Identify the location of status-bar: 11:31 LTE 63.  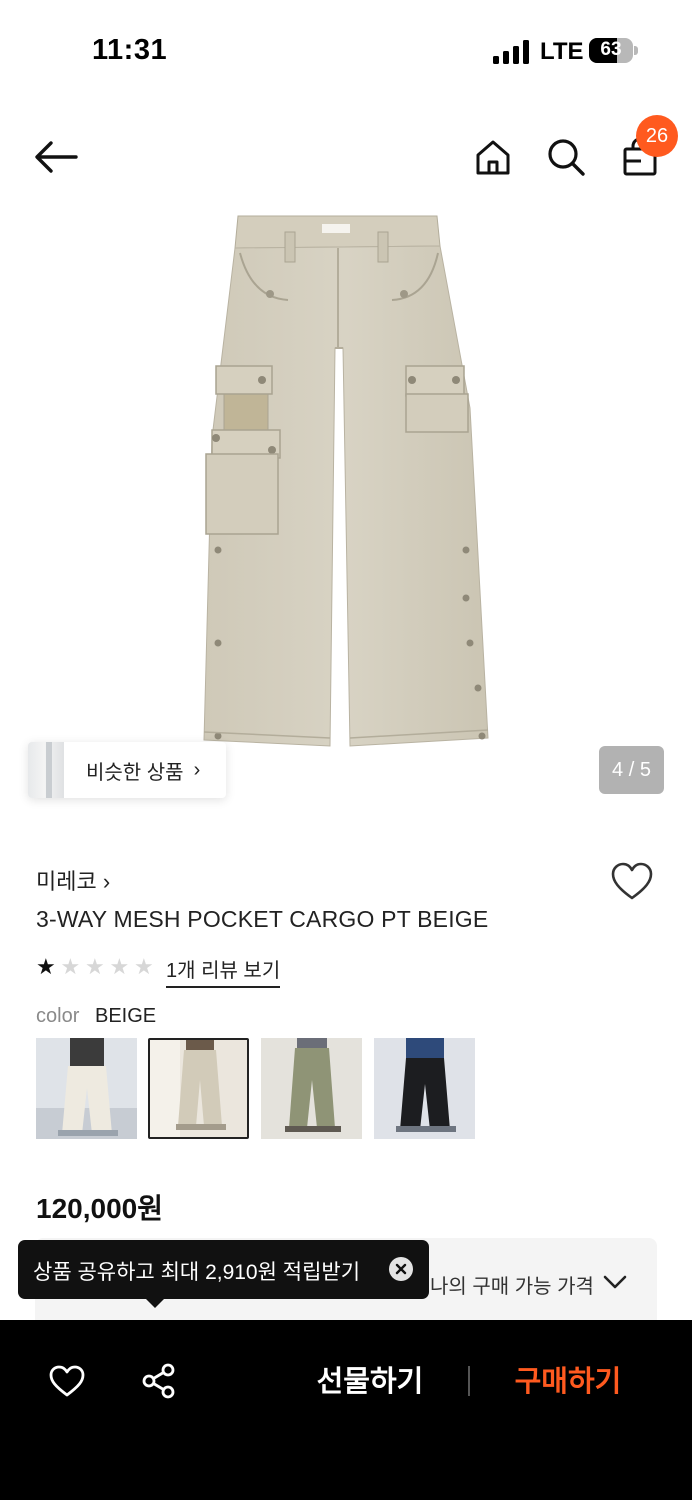
(346, 52).